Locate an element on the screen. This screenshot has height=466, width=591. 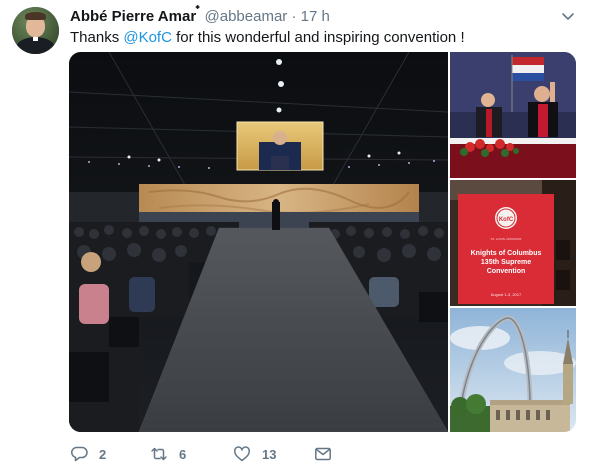
banner-title-line-2: 135th Supreme is located at coordinates (506, 262).